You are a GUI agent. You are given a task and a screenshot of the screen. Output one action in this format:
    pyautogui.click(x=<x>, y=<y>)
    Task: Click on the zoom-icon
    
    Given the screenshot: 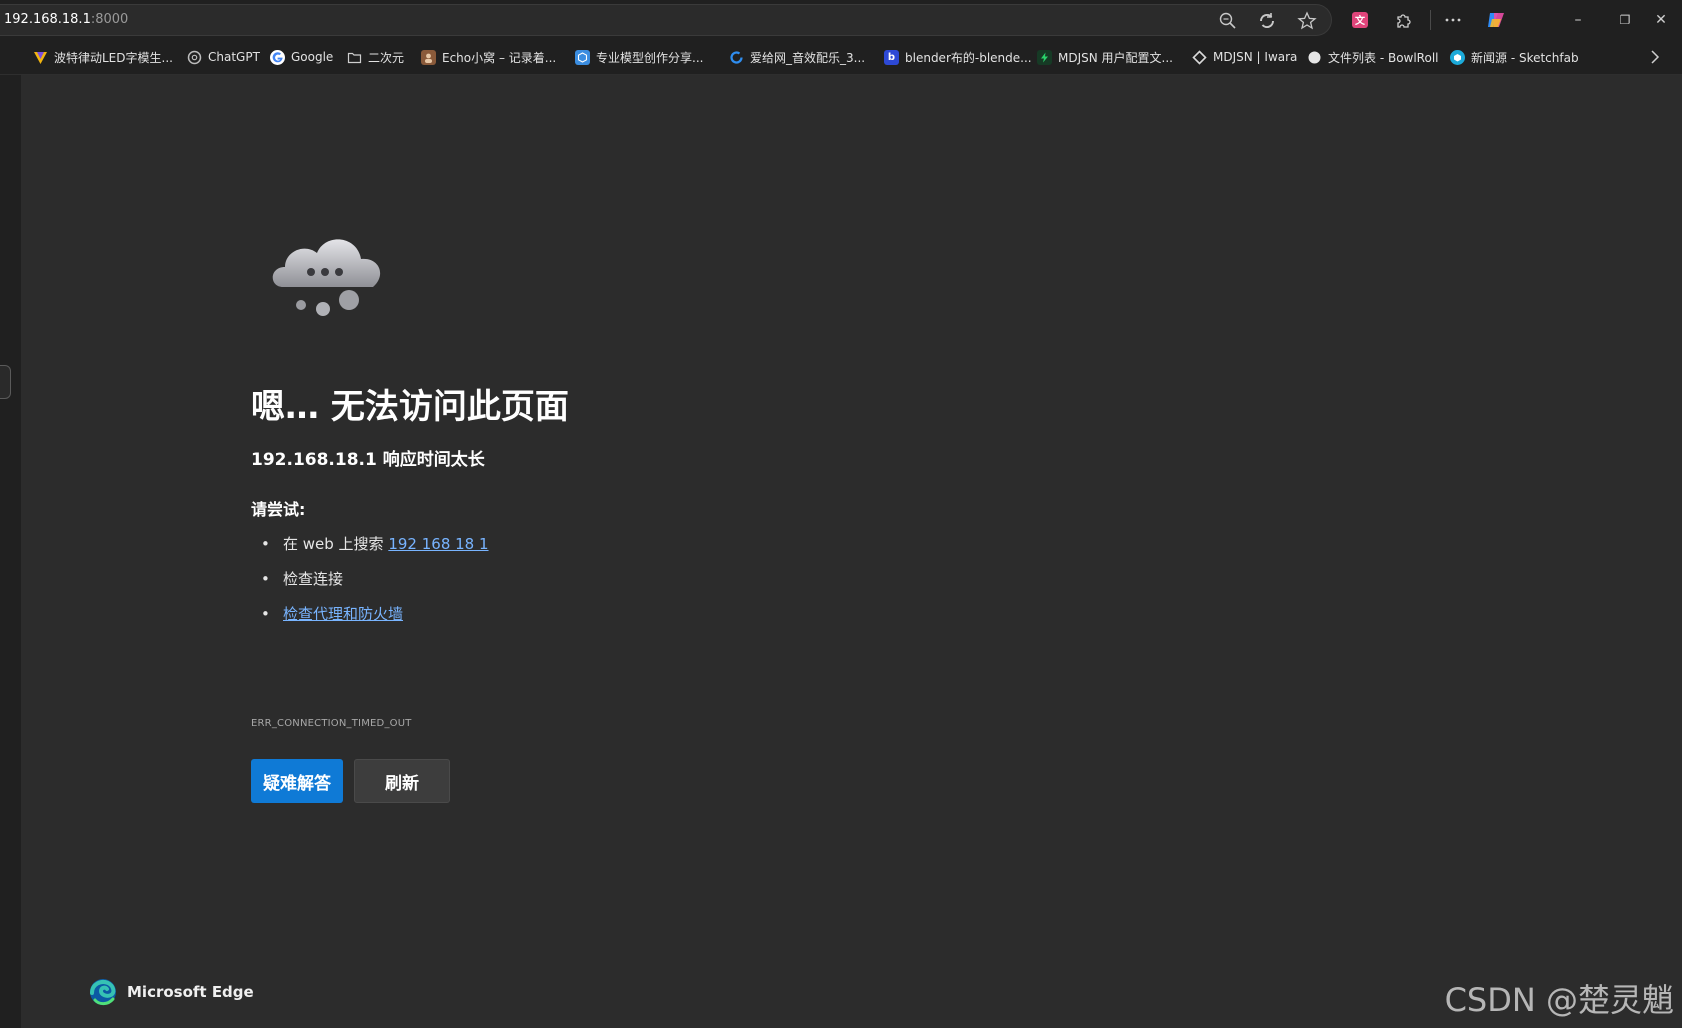 What is the action you would take?
    pyautogui.click(x=1228, y=21)
    